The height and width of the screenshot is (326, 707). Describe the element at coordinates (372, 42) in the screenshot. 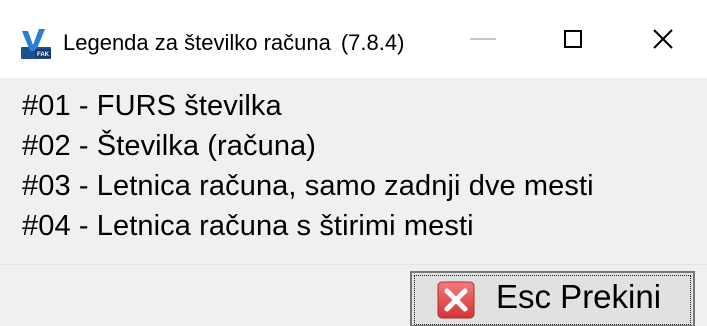

I see `window-version: (7.8.4)` at that location.